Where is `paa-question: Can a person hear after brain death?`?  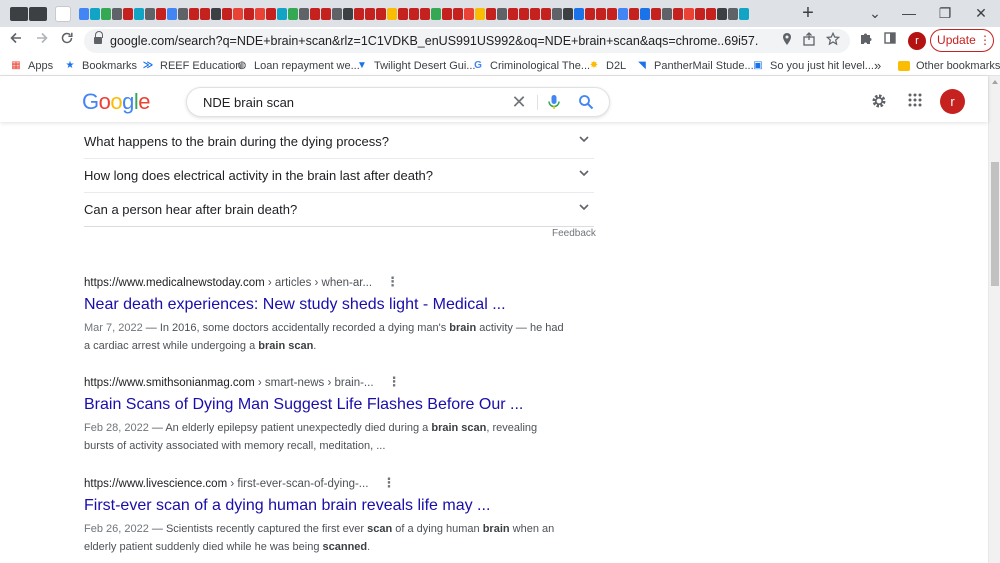
paa-question: Can a person hear after brain death? is located at coordinates (190, 209).